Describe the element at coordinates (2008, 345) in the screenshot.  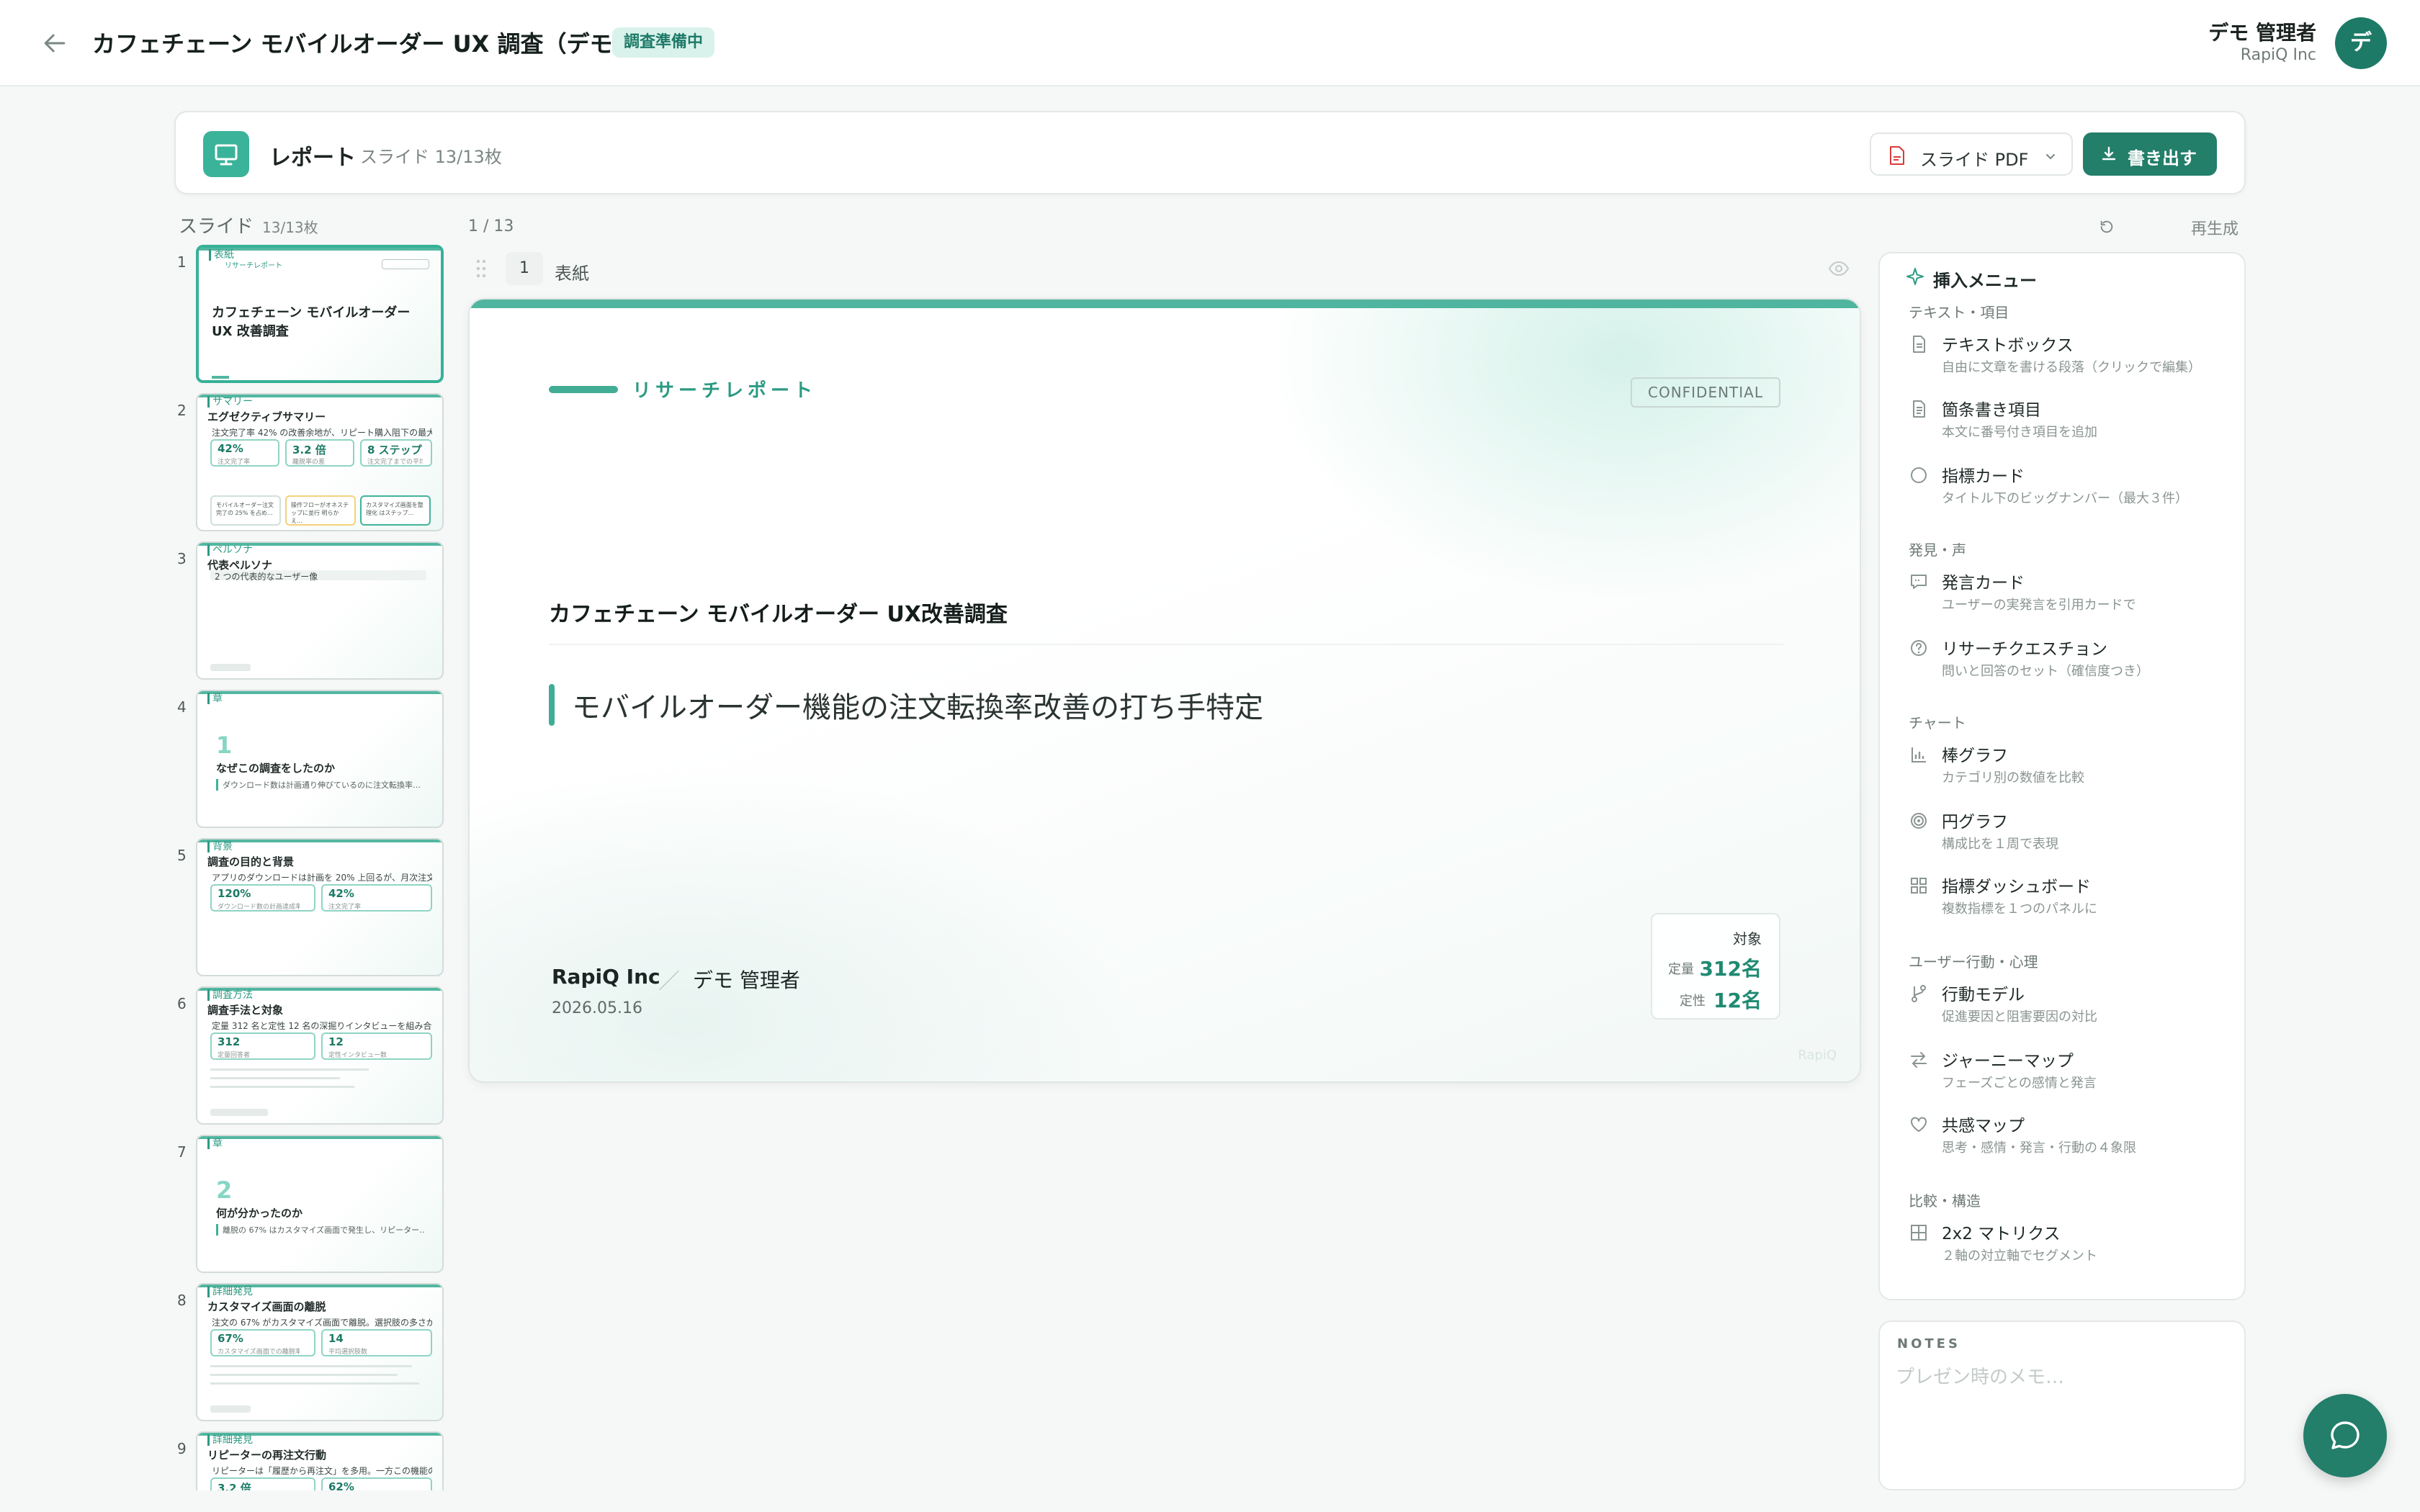
I see `insert-item-label: テキストボックス` at that location.